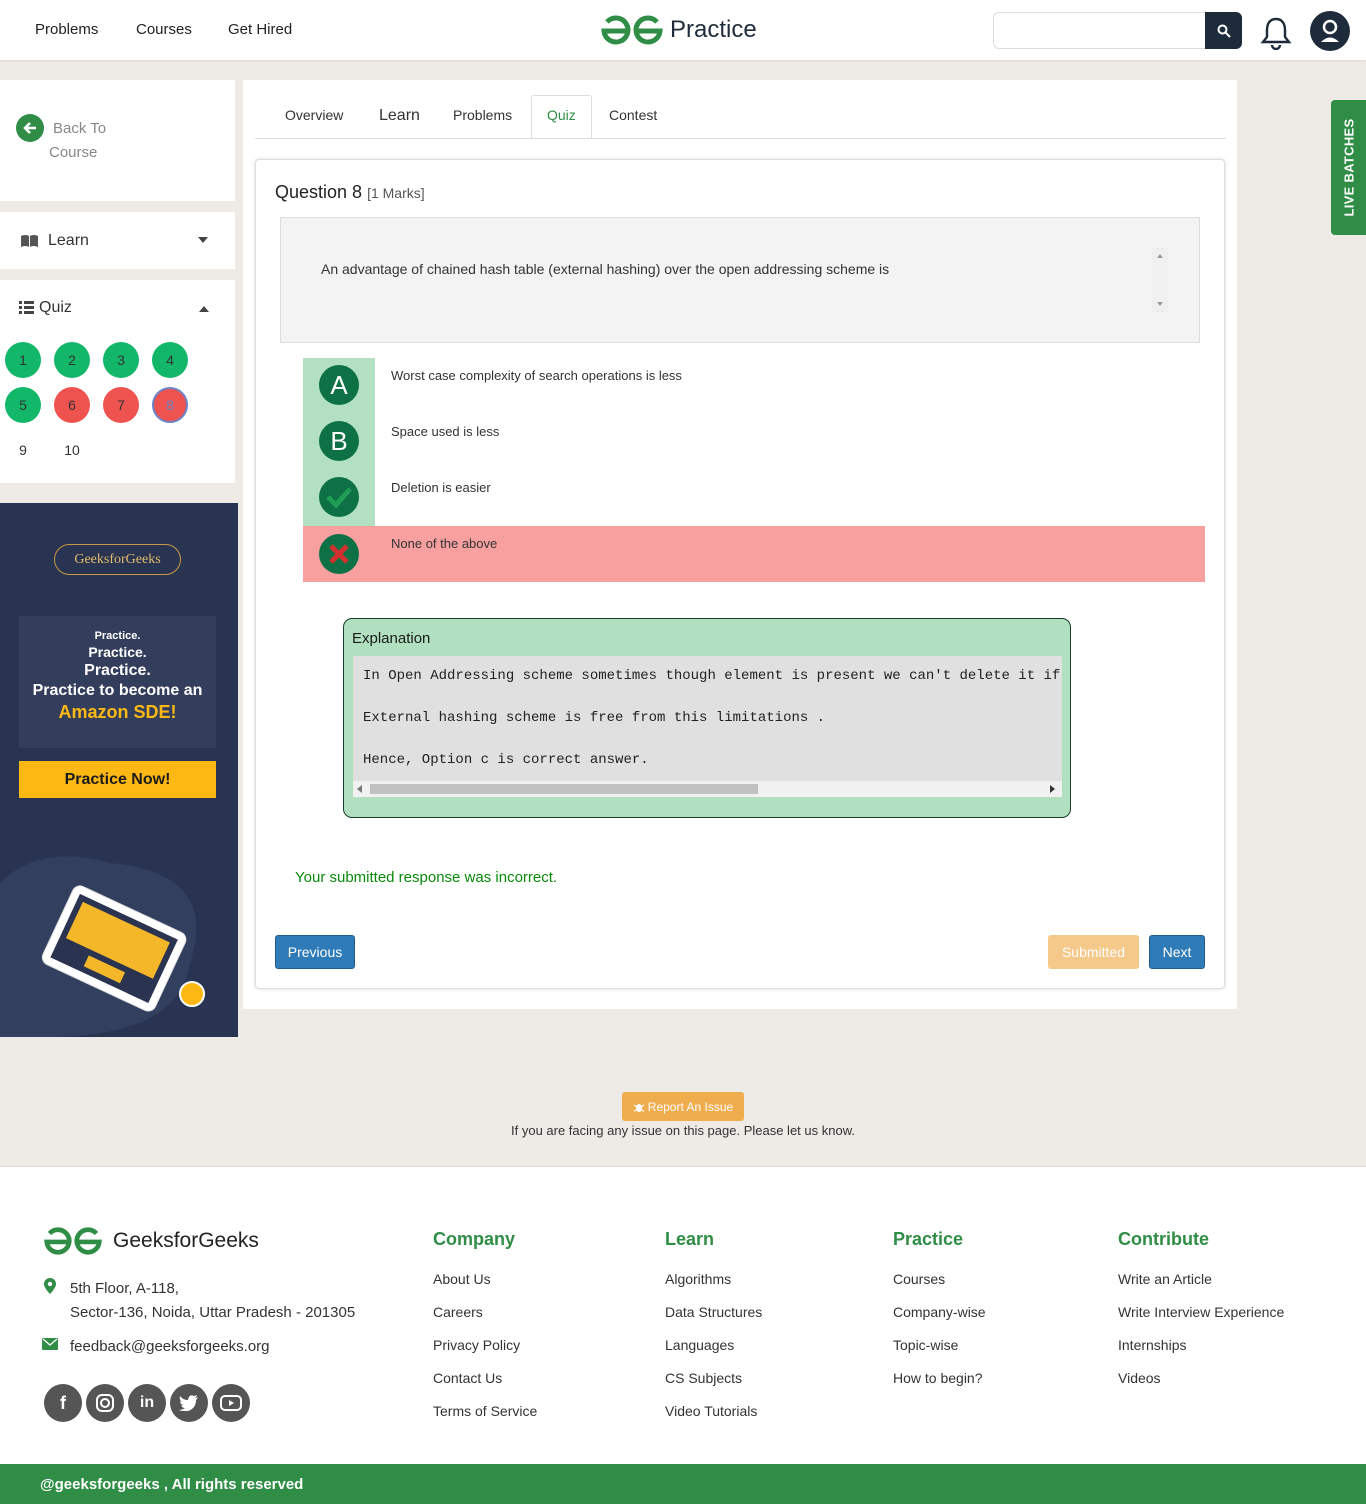 Image resolution: width=1366 pixels, height=1504 pixels. What do you see at coordinates (89, 141) in the screenshot?
I see `back-to-course-link: Back To Course` at bounding box center [89, 141].